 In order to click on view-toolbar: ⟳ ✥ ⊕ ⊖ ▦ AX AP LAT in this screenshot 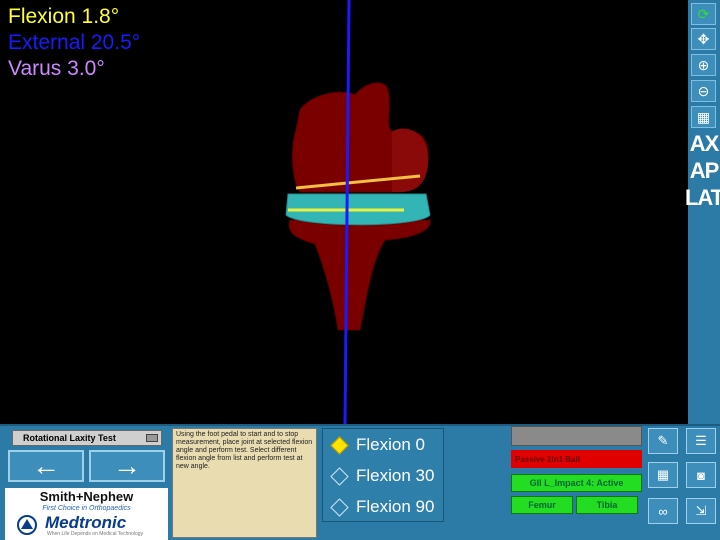, I will do `click(702, 212)`.